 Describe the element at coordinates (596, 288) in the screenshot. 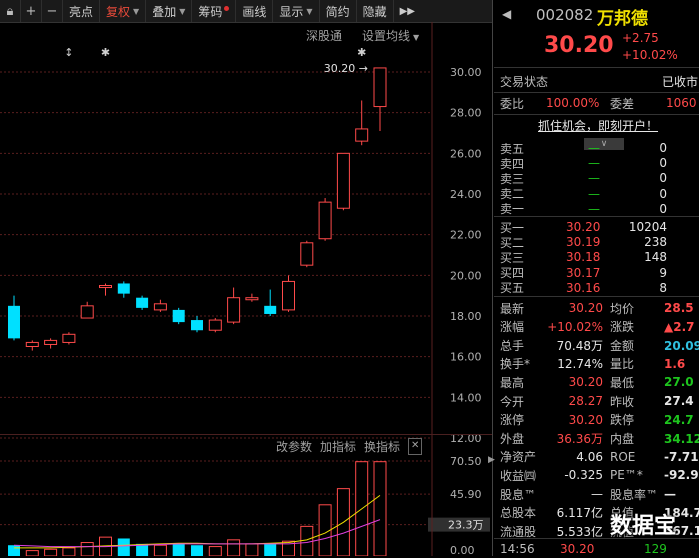

I see `order-book-row: 买五 30.16 8` at that location.